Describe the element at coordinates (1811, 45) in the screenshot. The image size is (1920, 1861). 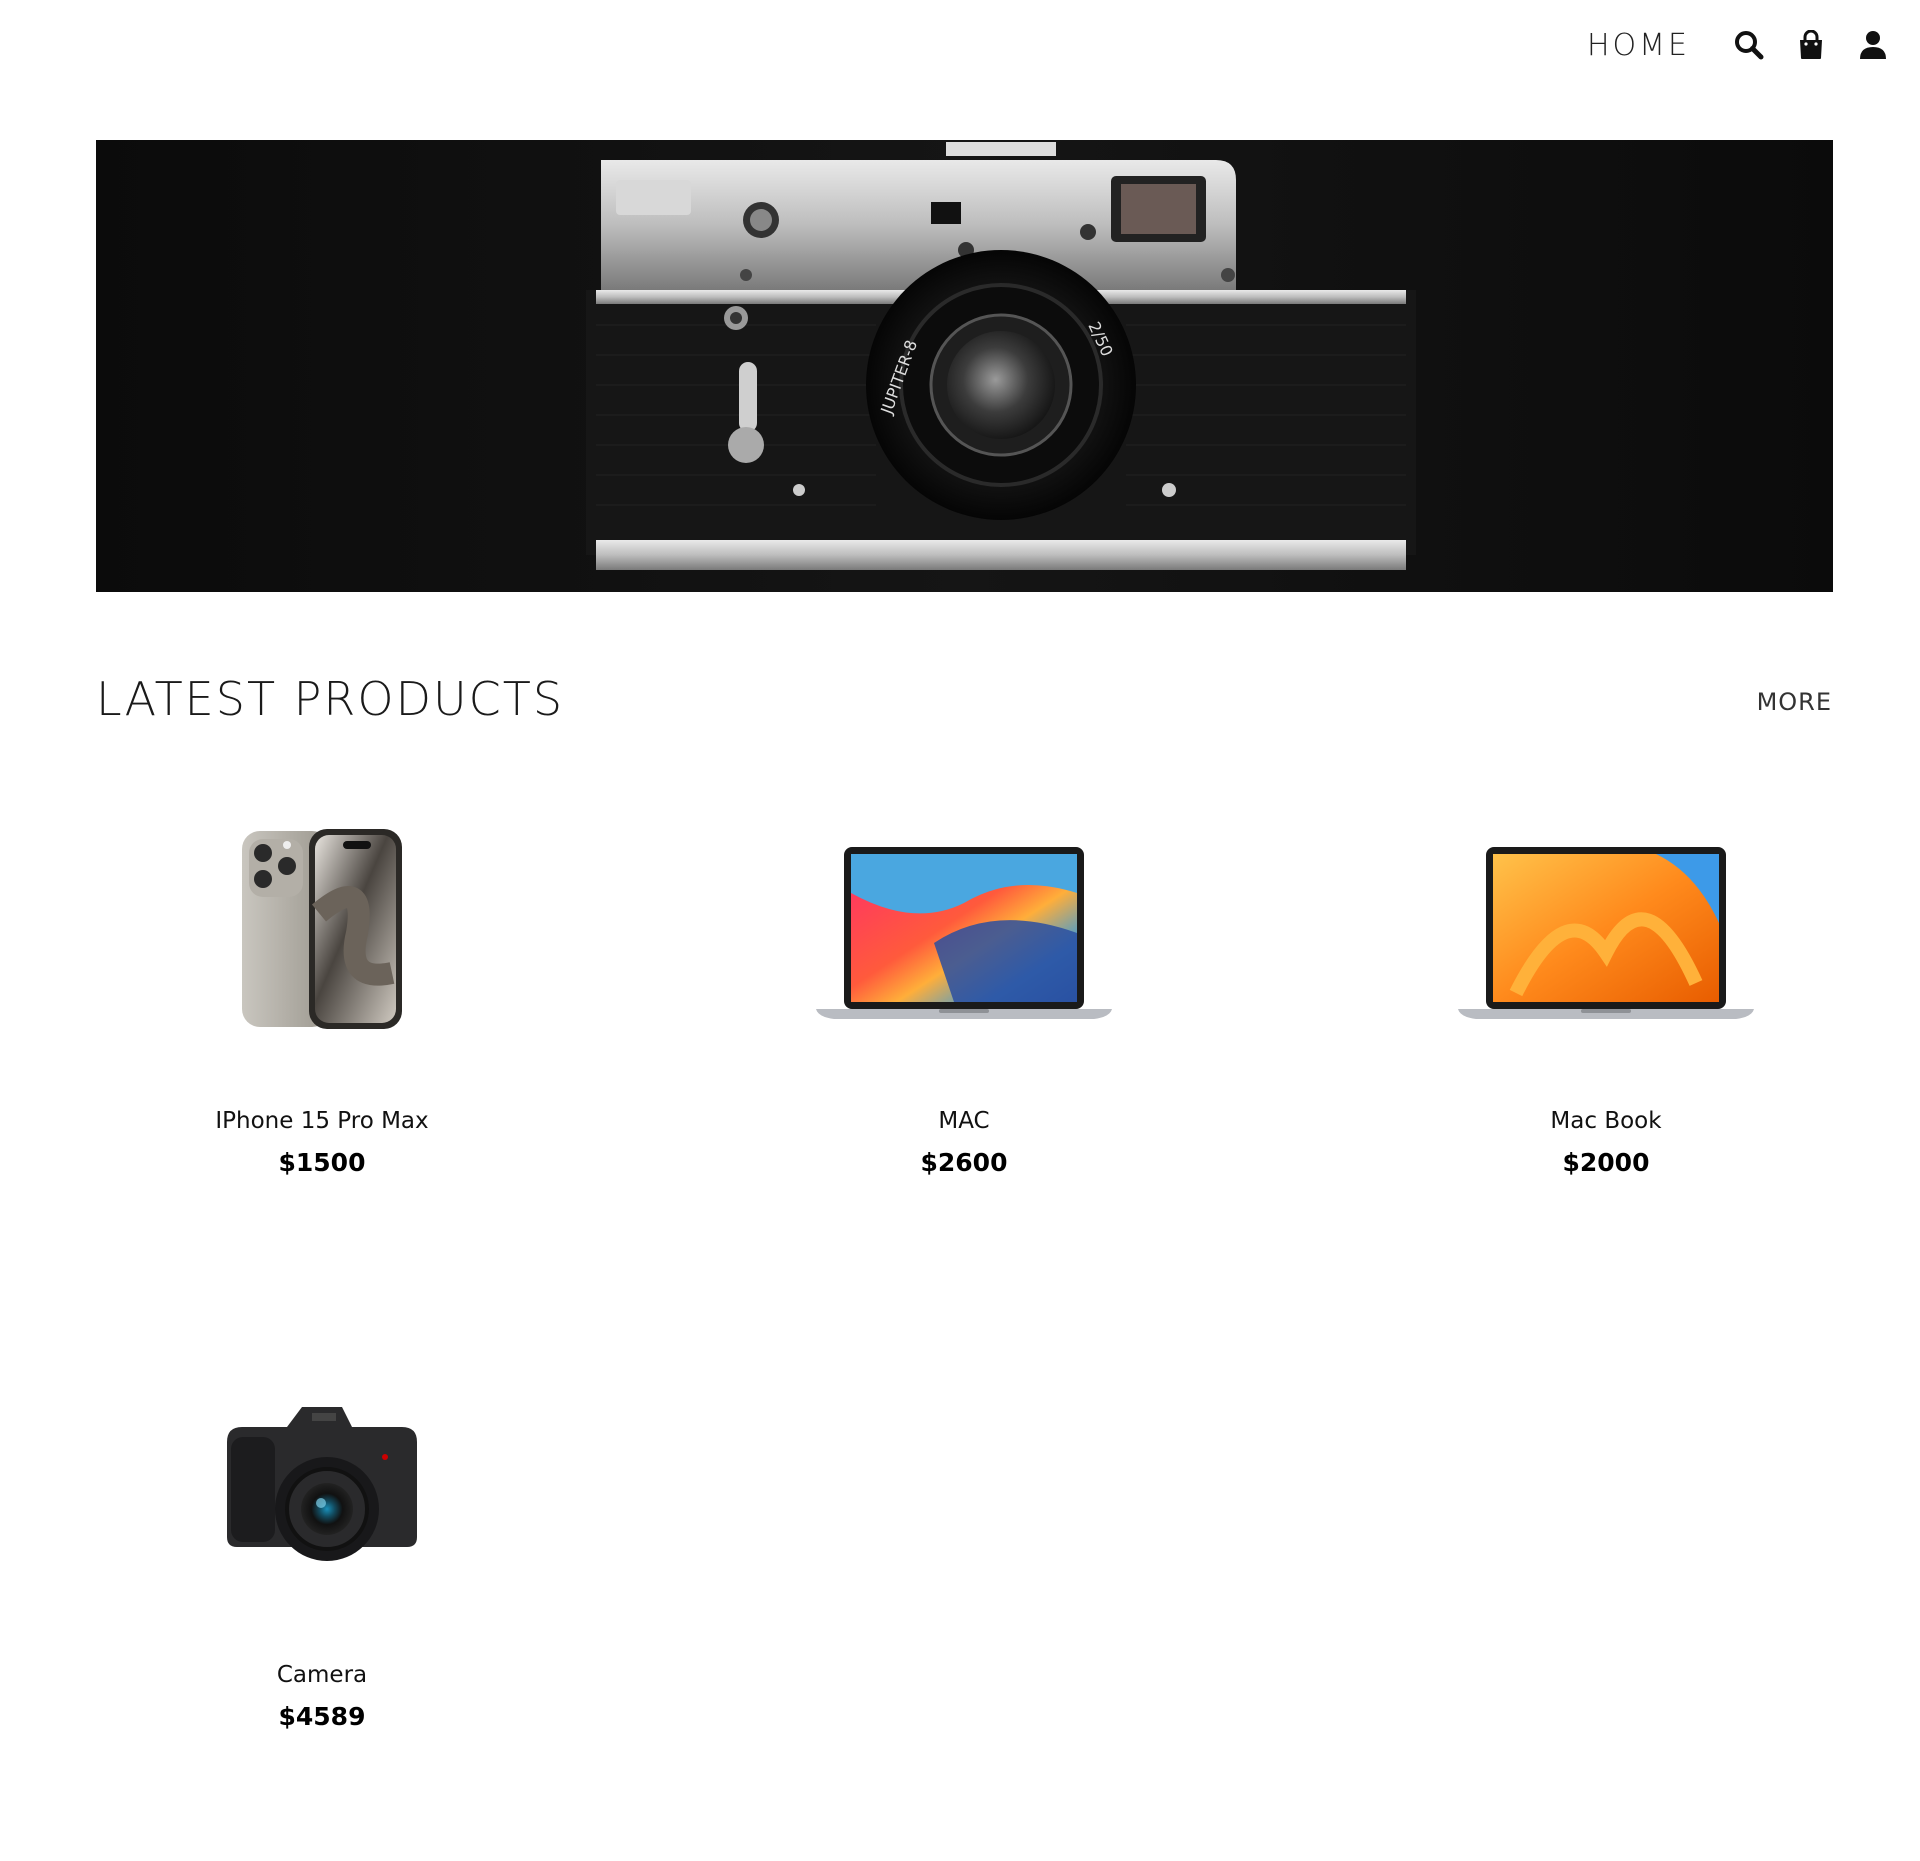
I see `shopping-bag-icon` at that location.